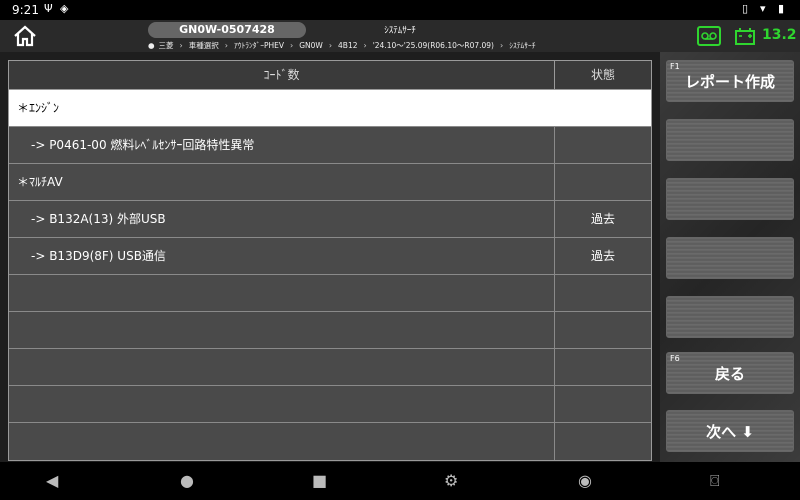 The width and height of the screenshot is (800, 500). Describe the element at coordinates (715, 481) in the screenshot. I see `screenshot-icon: ⌼` at that location.